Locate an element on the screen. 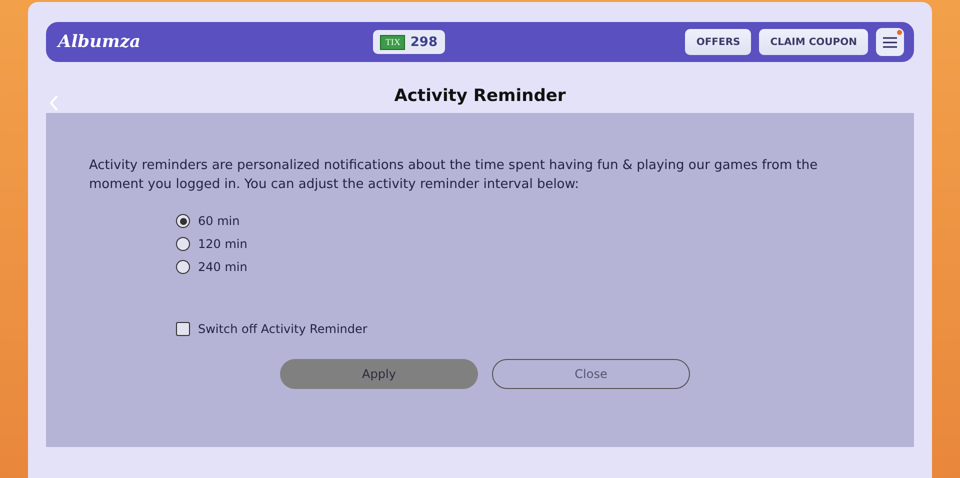  checkbox is located at coordinates (183, 329).